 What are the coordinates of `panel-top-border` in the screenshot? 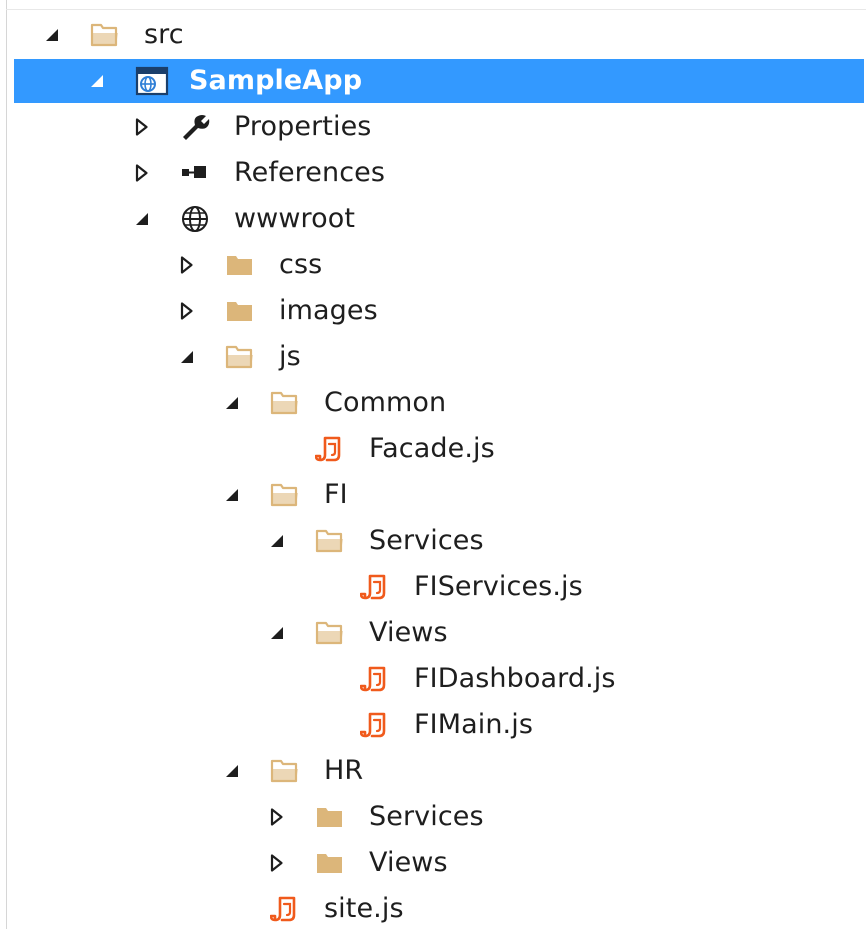 It's located at (436, 9).